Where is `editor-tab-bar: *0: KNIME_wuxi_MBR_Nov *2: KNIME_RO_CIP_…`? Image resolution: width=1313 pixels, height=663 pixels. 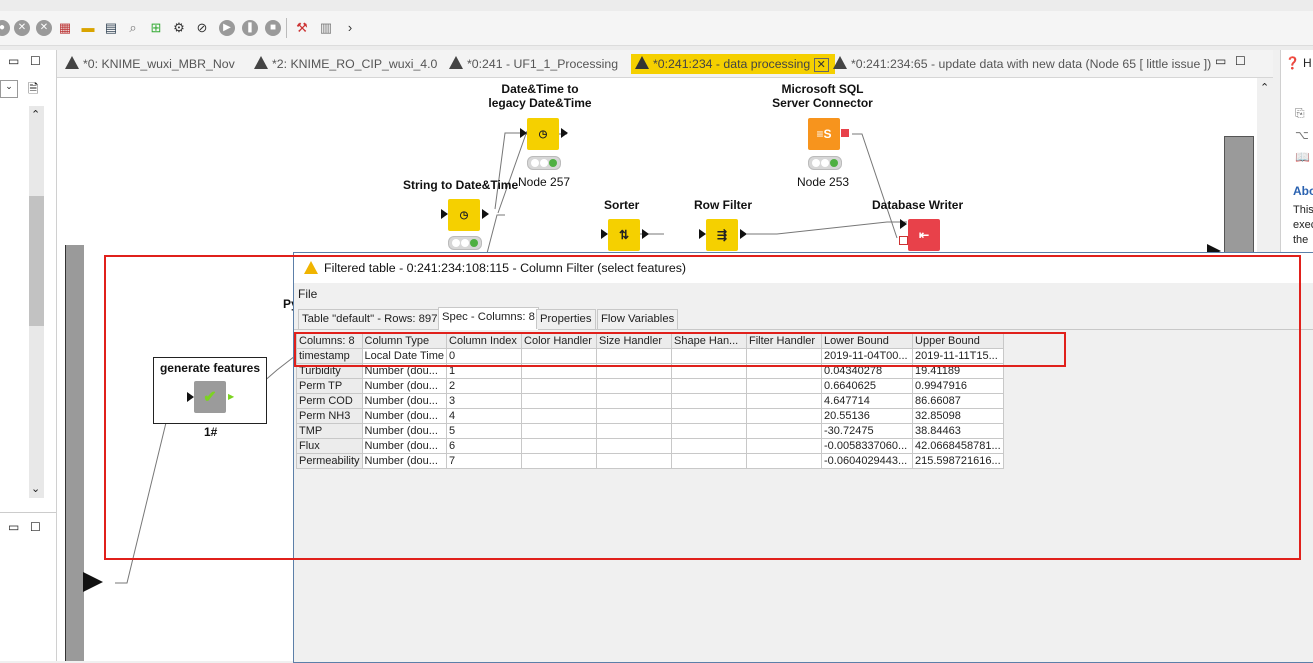
editor-tab-bar: *0: KNIME_wuxi_MBR_Nov *2: KNIME_RO_CIP_… is located at coordinates (665, 64).